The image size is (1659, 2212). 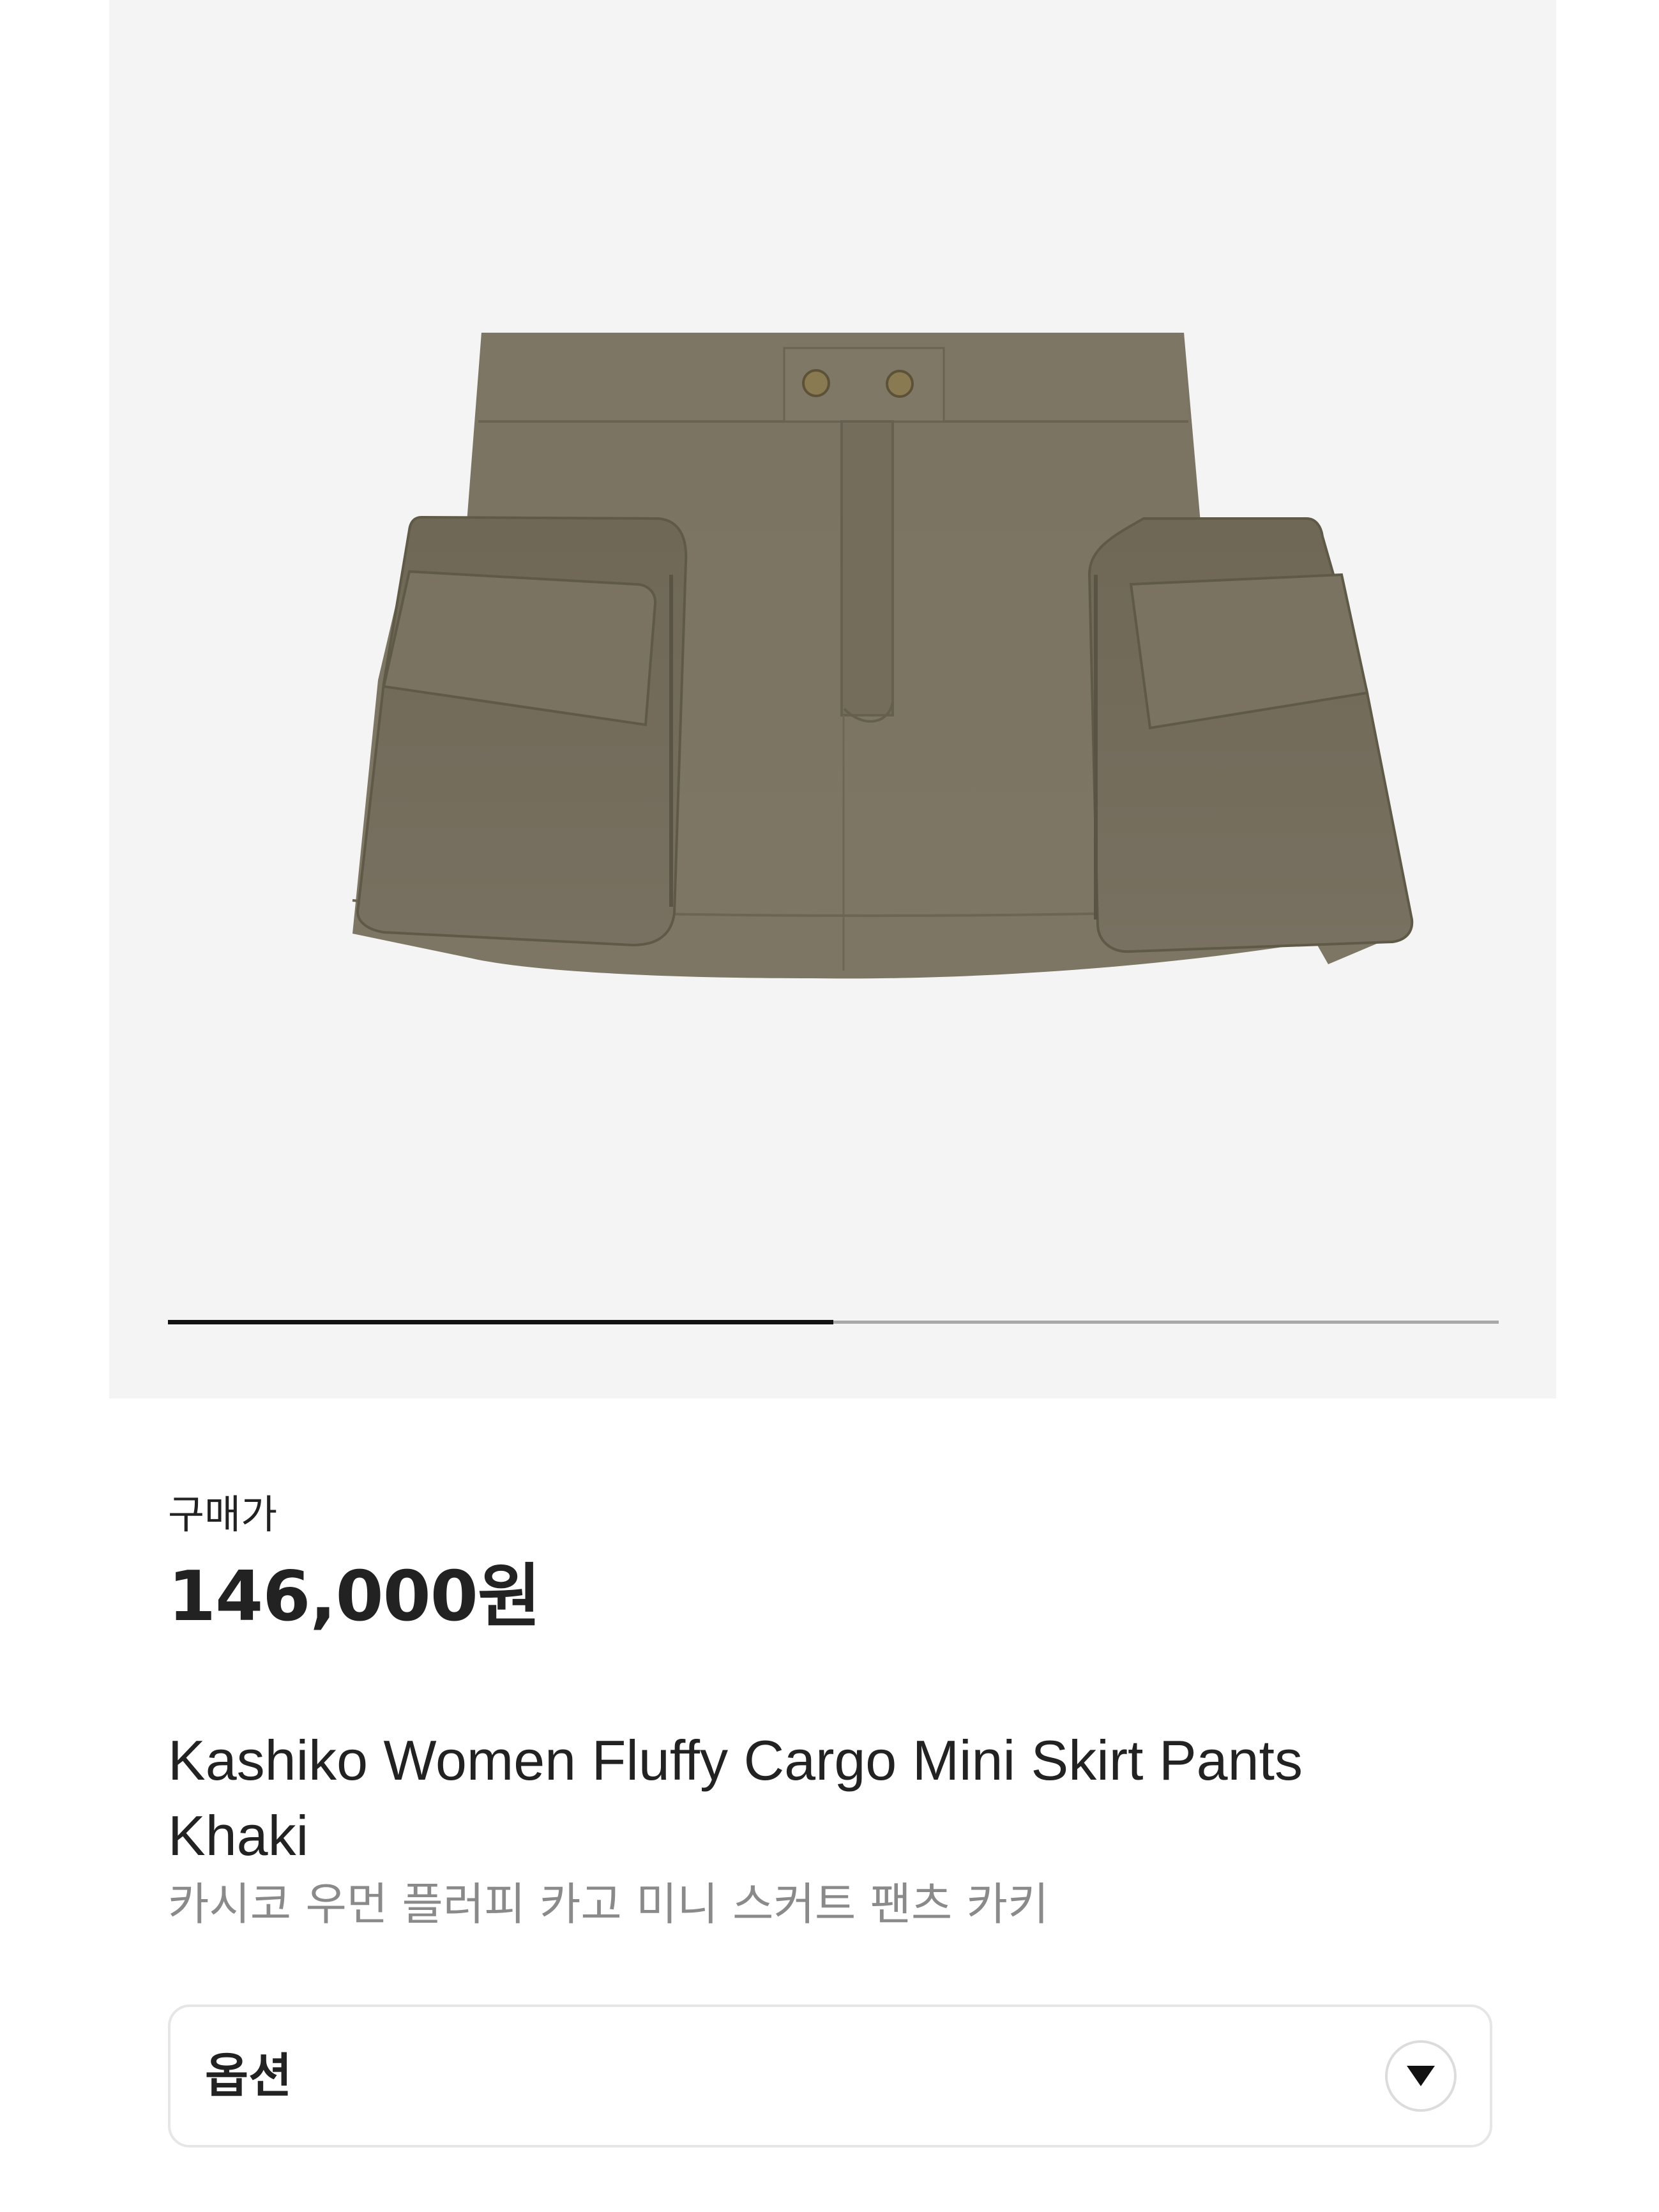 I want to click on chevron-down-icon, so click(x=1421, y=2076).